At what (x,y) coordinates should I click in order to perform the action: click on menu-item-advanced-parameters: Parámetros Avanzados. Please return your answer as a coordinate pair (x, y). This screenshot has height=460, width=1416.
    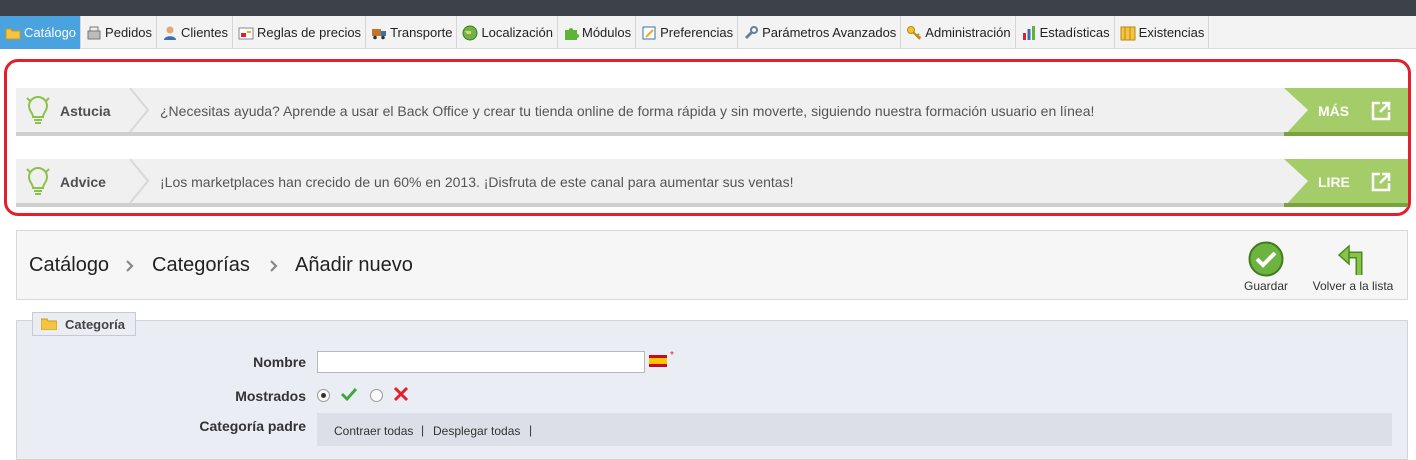
    Looking at the image, I should click on (820, 32).